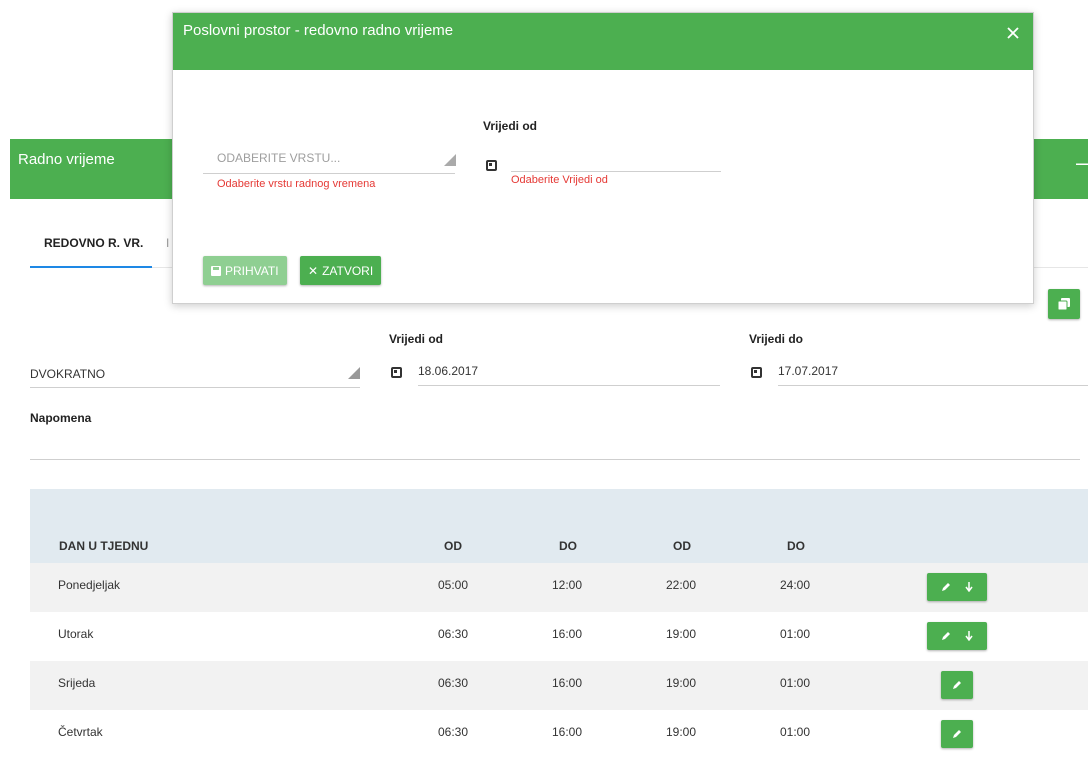 The height and width of the screenshot is (759, 1088). Describe the element at coordinates (567, 585) in the screenshot. I see `cell-do1: 12:00` at that location.